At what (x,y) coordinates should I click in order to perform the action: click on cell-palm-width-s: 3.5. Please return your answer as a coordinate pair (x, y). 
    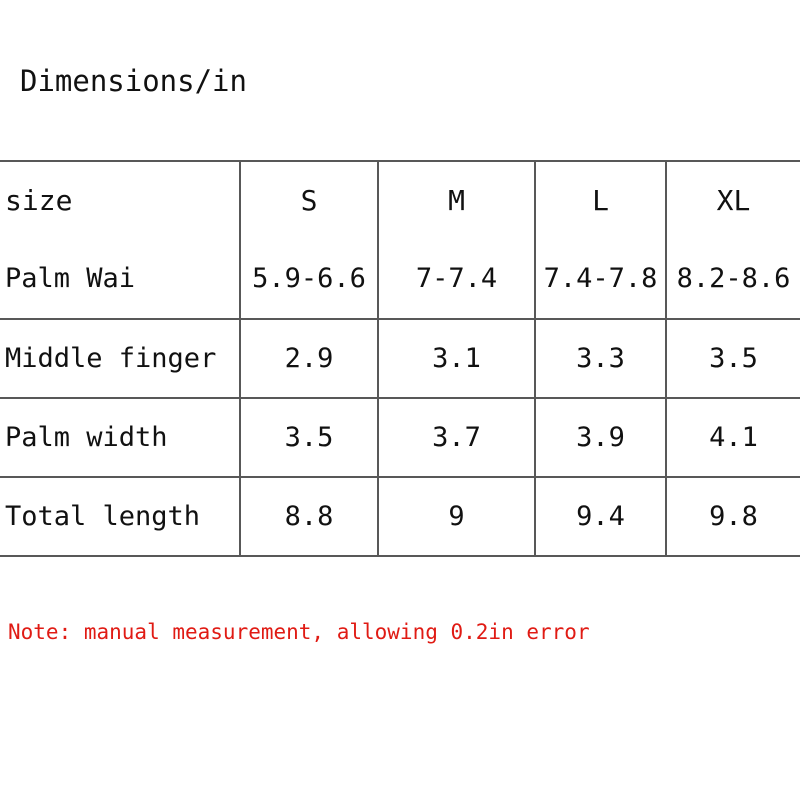
    Looking at the image, I should click on (309, 438).